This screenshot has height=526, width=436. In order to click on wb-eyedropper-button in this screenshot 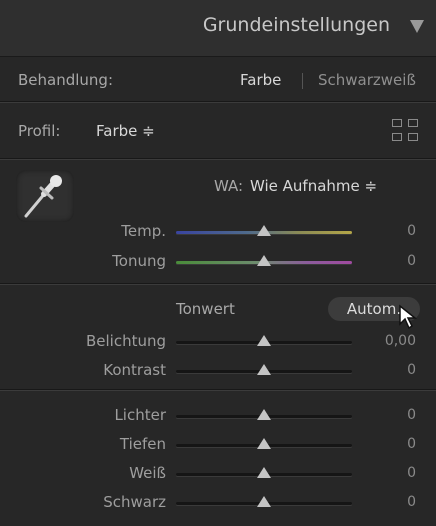, I will do `click(45, 196)`.